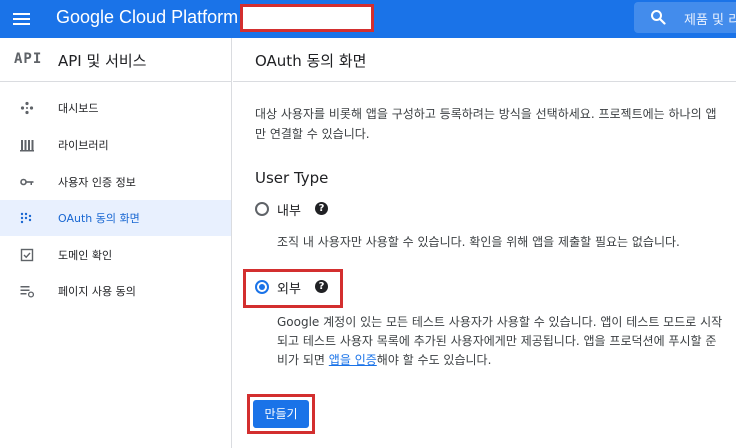 This screenshot has width=736, height=448. I want to click on library-icon, so click(27, 146).